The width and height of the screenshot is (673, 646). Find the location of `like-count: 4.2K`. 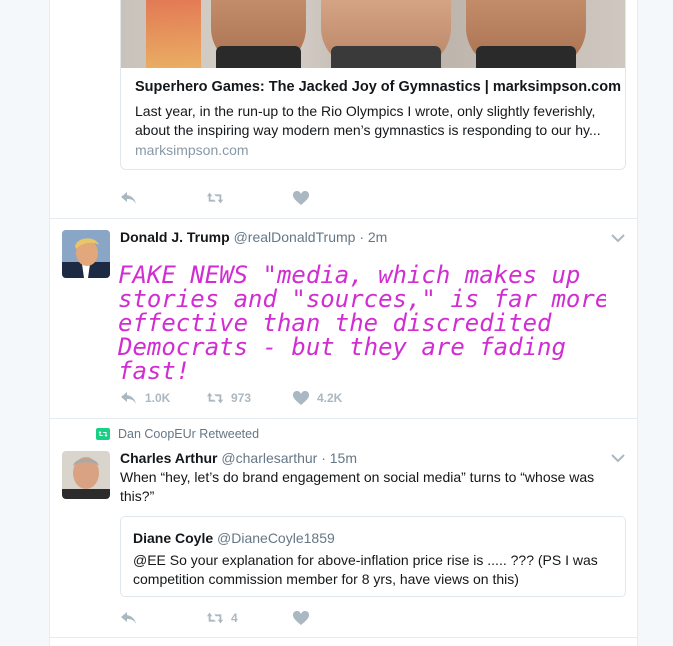

like-count: 4.2K is located at coordinates (330, 398).